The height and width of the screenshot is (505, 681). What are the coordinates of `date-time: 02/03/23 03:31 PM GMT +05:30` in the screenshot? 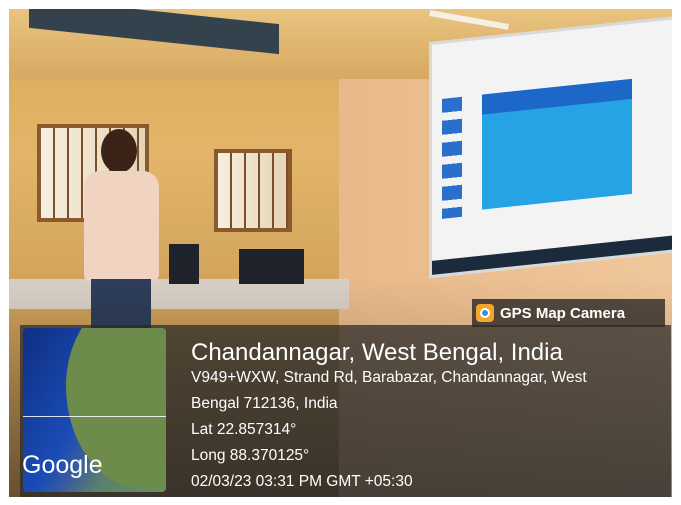 It's located at (302, 481).